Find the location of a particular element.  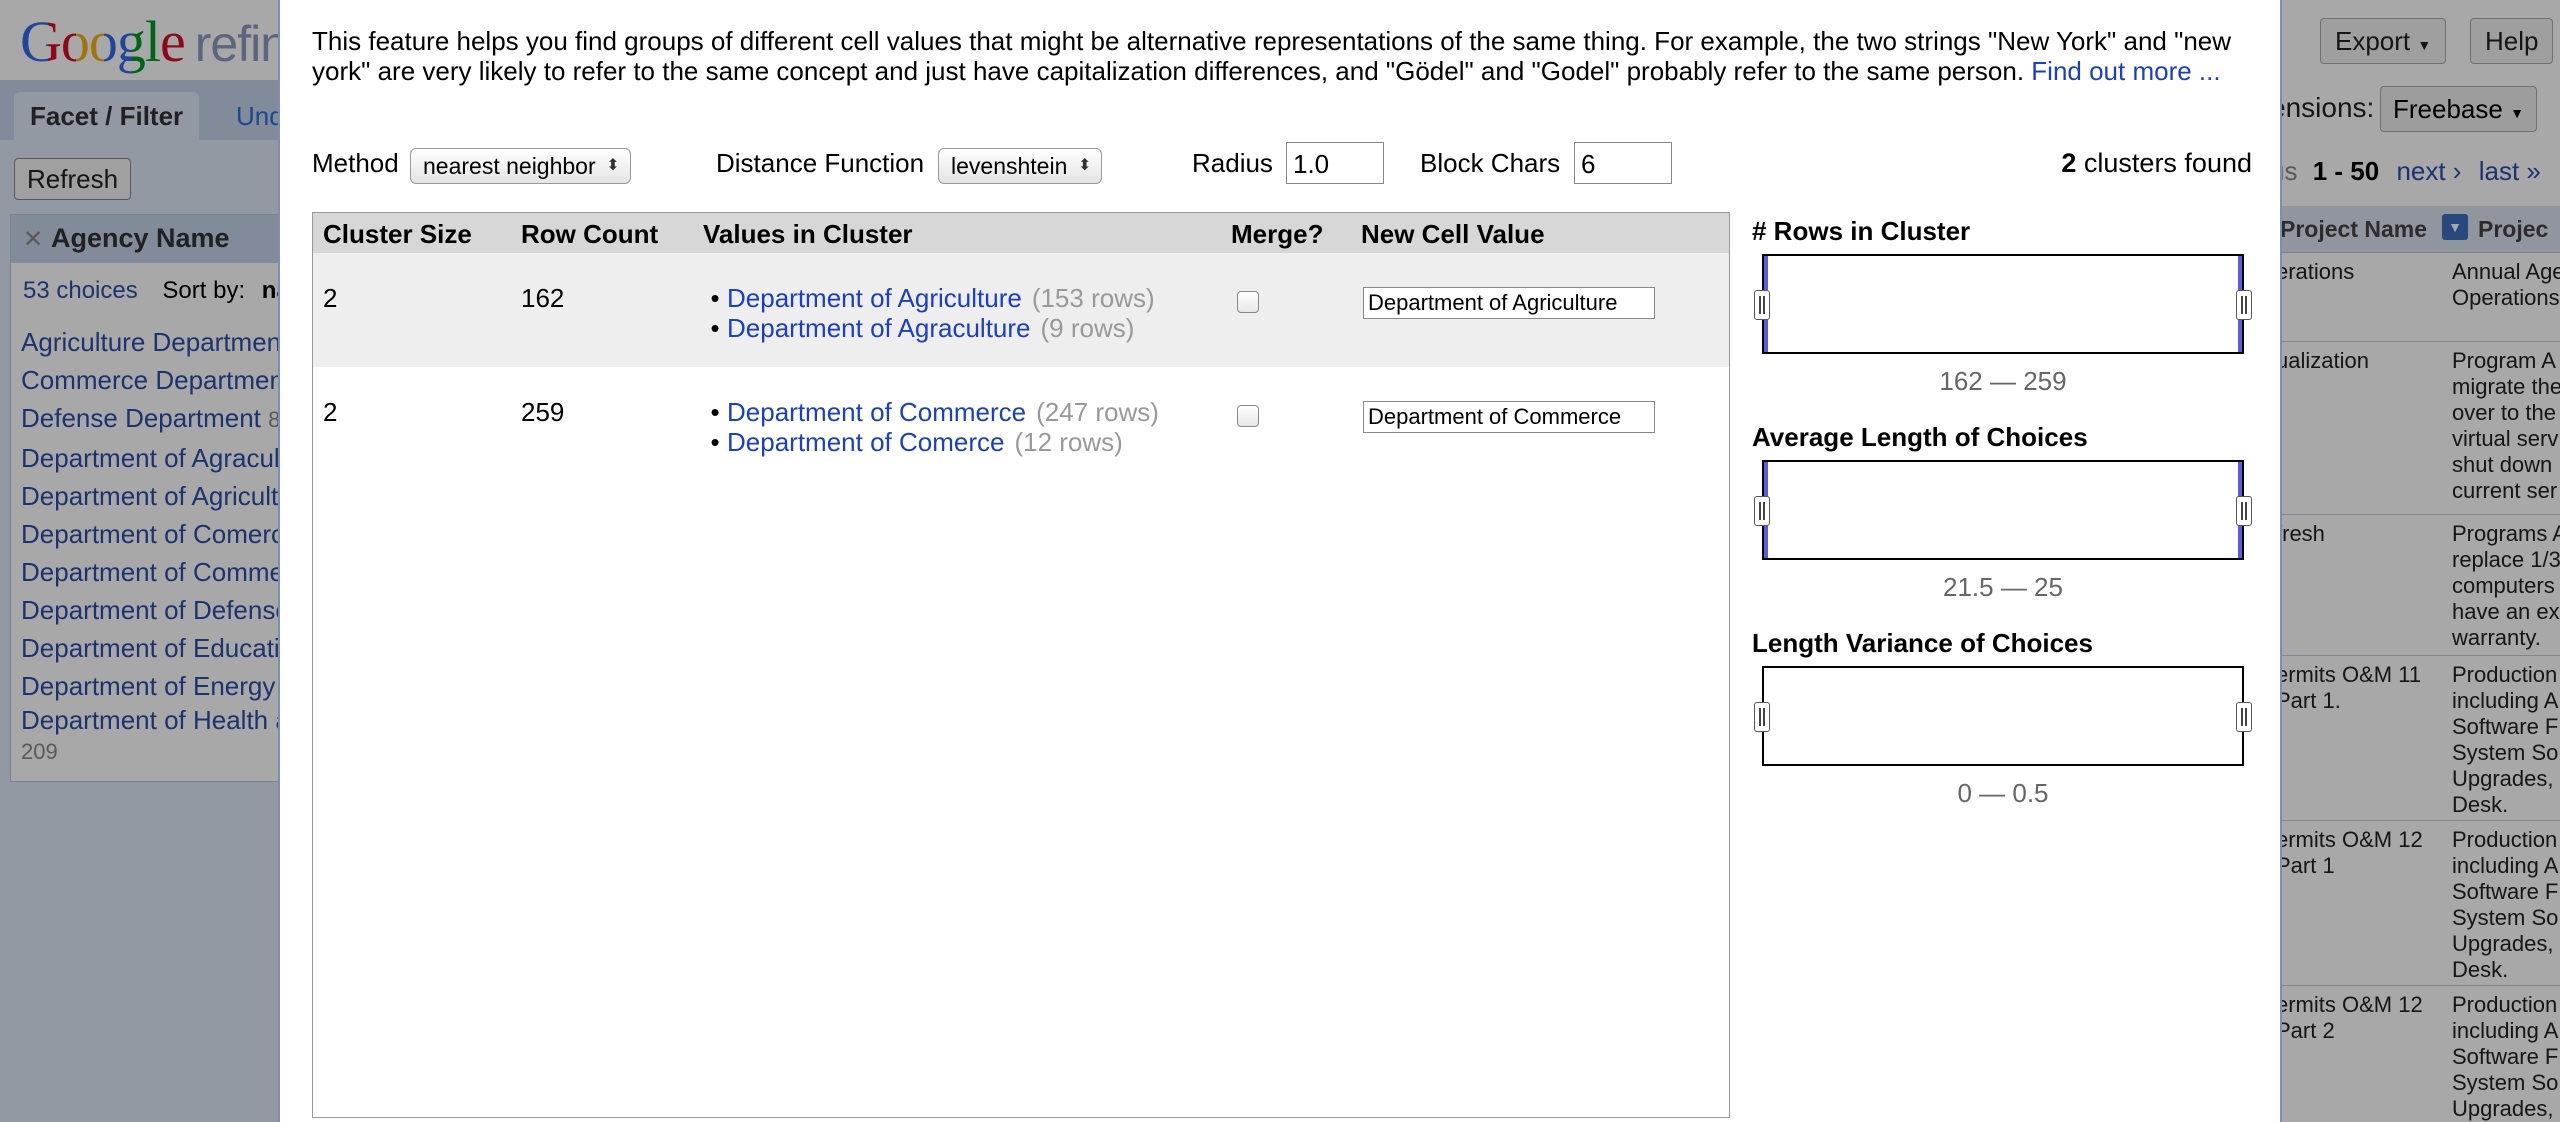

cluster-value-count: (247 rows) is located at coordinates (1097, 412).